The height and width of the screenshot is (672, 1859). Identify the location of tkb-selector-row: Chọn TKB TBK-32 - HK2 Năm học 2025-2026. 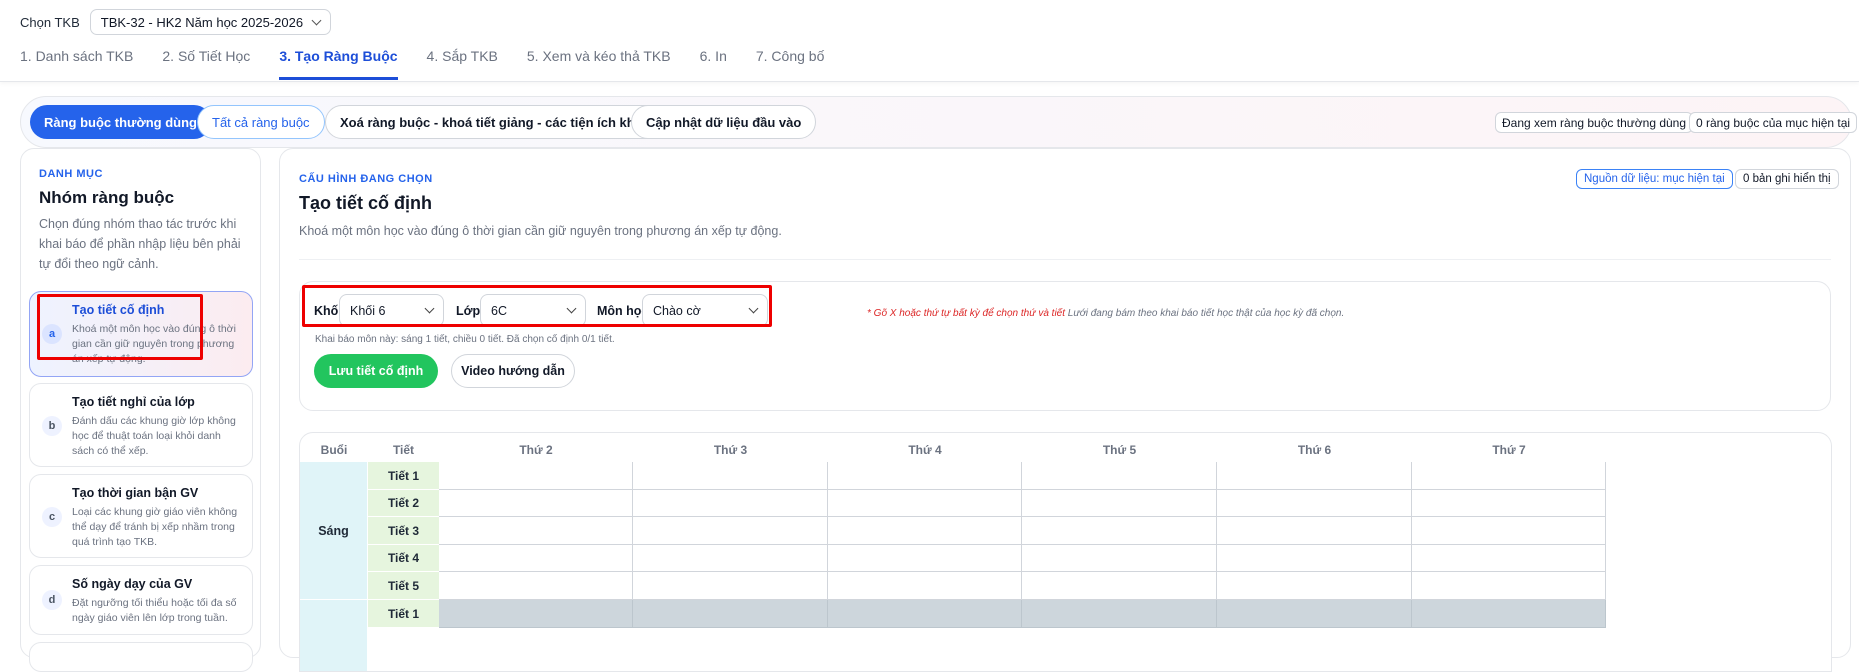
(176, 22).